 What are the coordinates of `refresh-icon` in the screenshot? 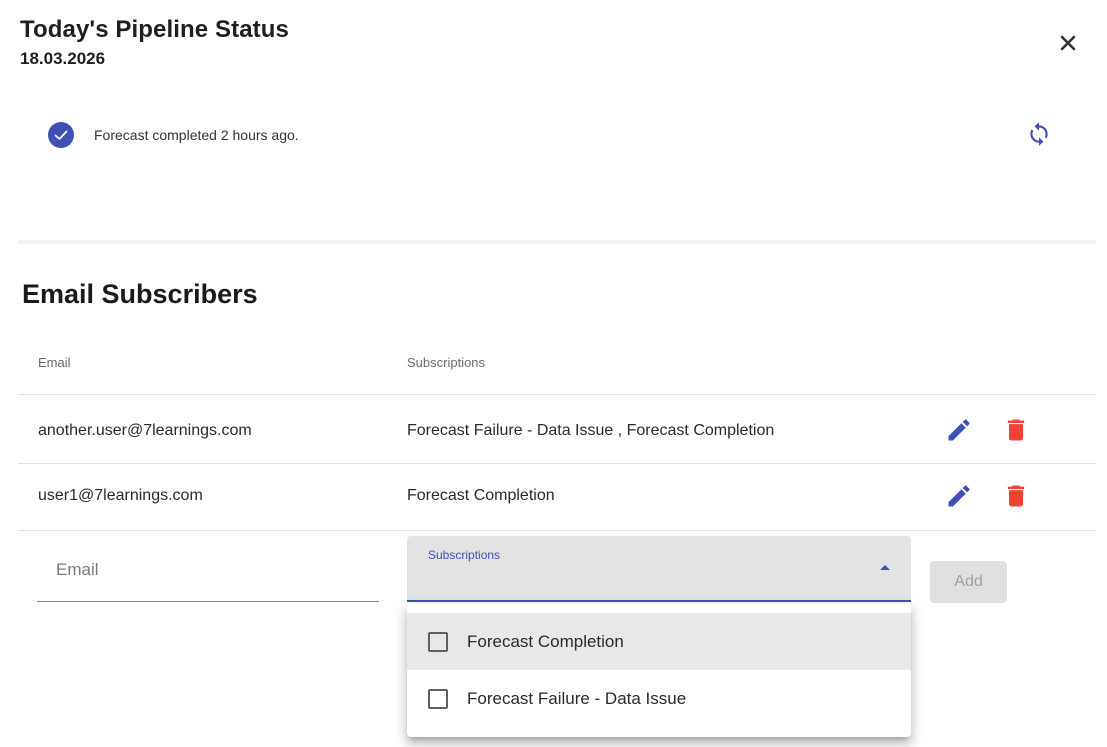 It's located at (1039, 134).